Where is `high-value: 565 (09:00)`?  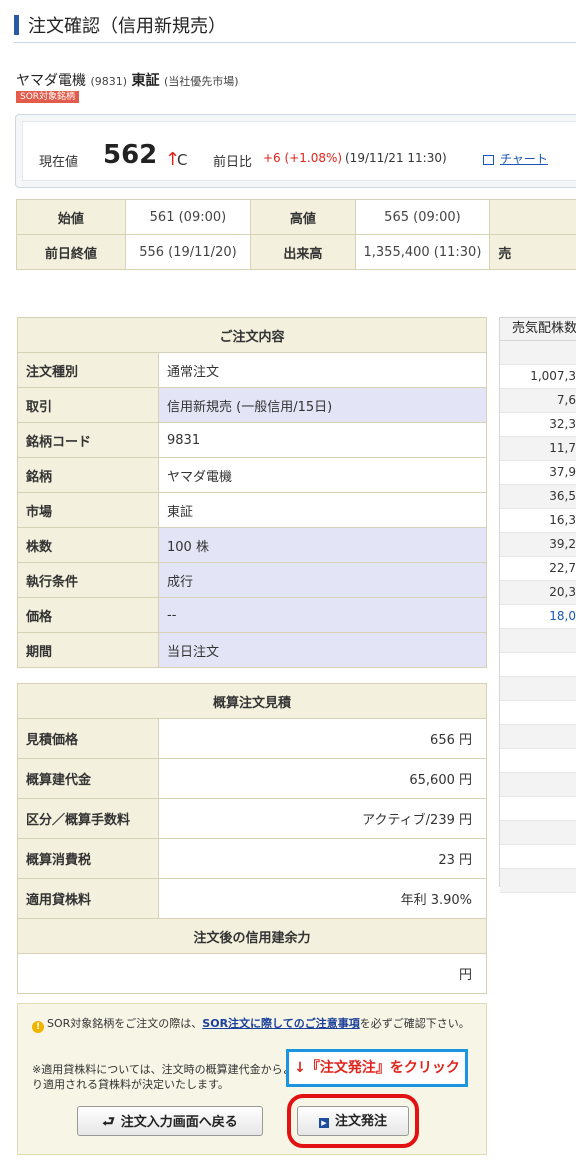 high-value: 565 (09:00) is located at coordinates (422, 217).